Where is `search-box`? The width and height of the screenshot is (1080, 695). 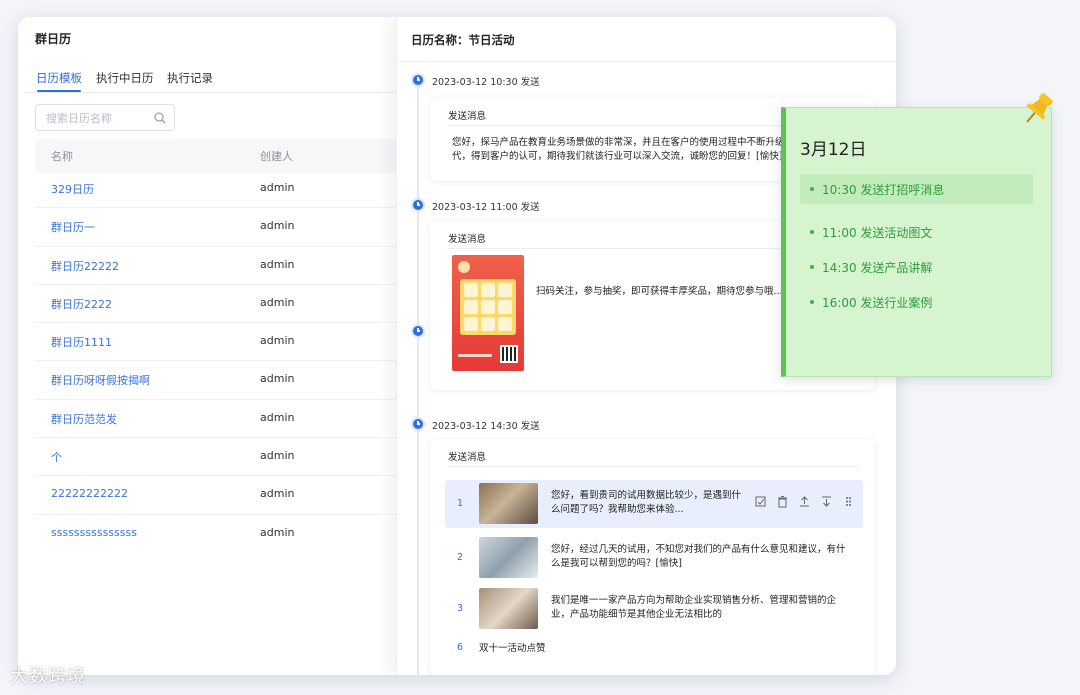
search-box is located at coordinates (105, 117).